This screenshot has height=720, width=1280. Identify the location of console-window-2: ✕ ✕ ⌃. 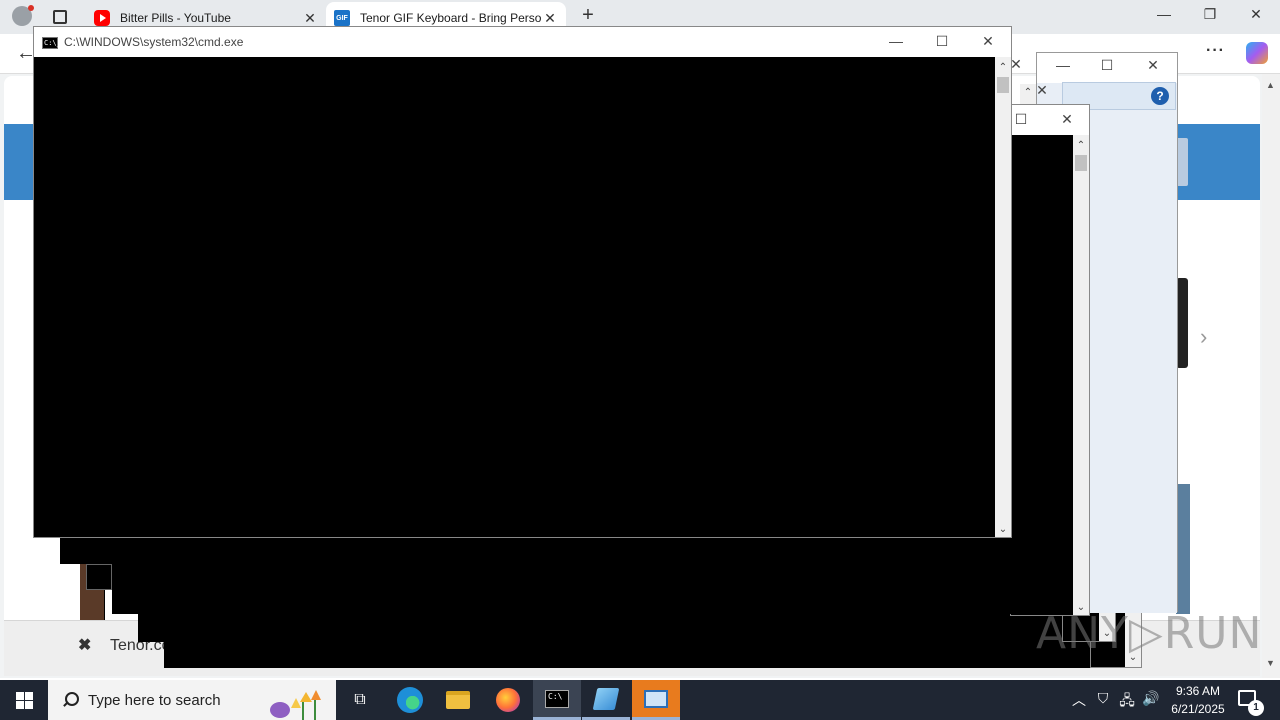
(1035, 78).